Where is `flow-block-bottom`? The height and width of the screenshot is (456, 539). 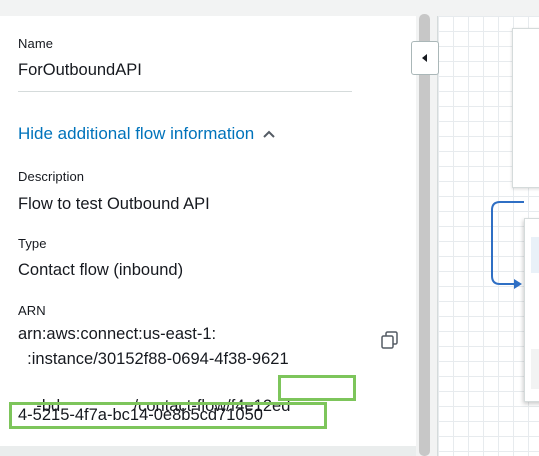 flow-block-bottom is located at coordinates (531, 310).